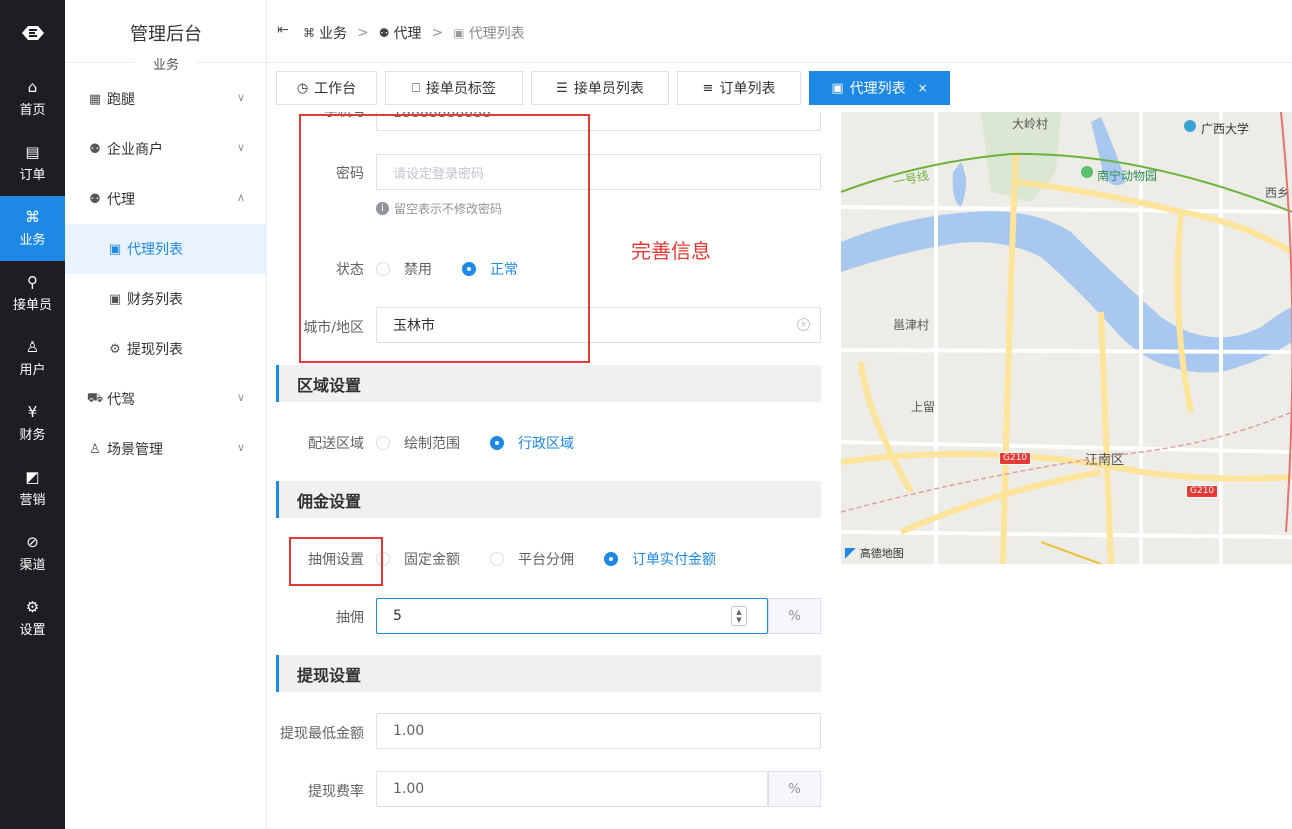 The image size is (1292, 829). I want to click on sidebar-item-label: 场景管理, so click(135, 450).